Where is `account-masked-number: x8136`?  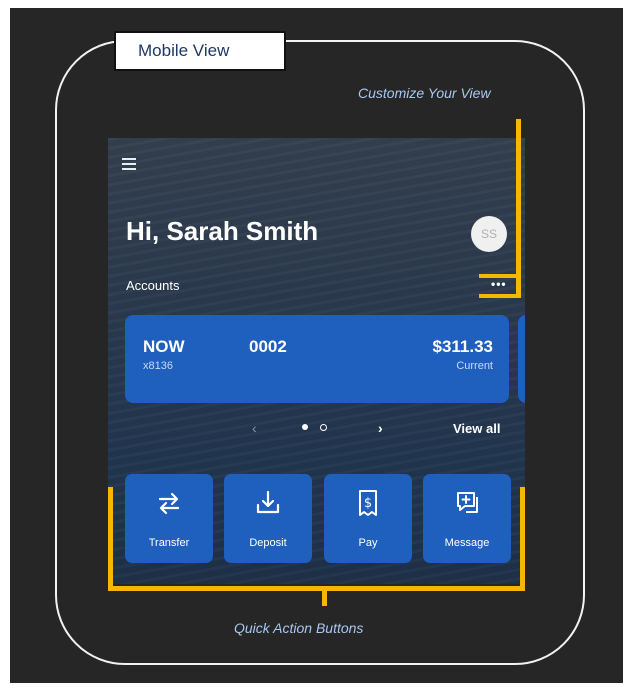 account-masked-number: x8136 is located at coordinates (158, 366).